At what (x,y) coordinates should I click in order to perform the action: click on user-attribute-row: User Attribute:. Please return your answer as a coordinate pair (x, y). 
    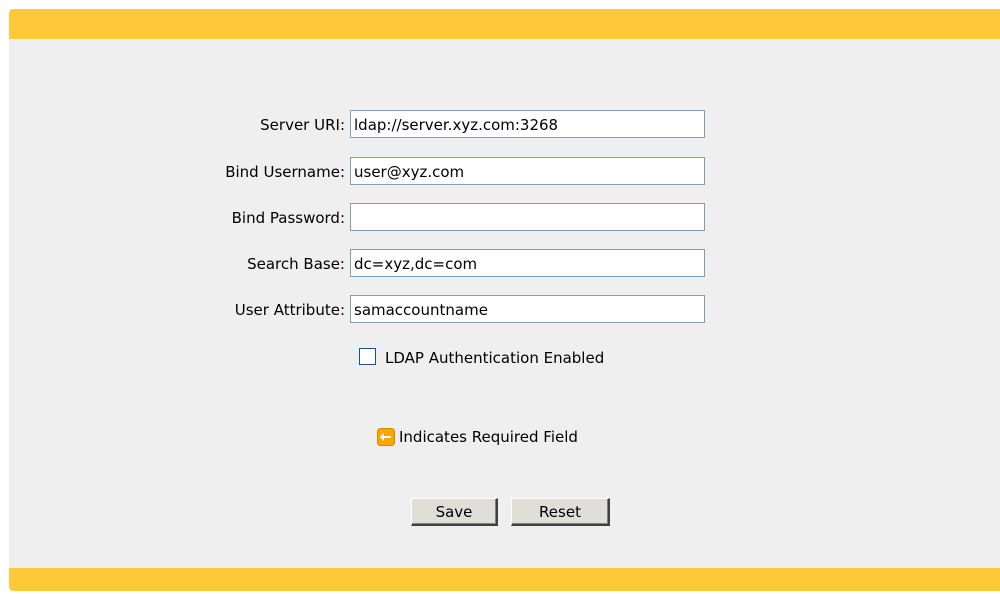
    Looking at the image, I should click on (504, 310).